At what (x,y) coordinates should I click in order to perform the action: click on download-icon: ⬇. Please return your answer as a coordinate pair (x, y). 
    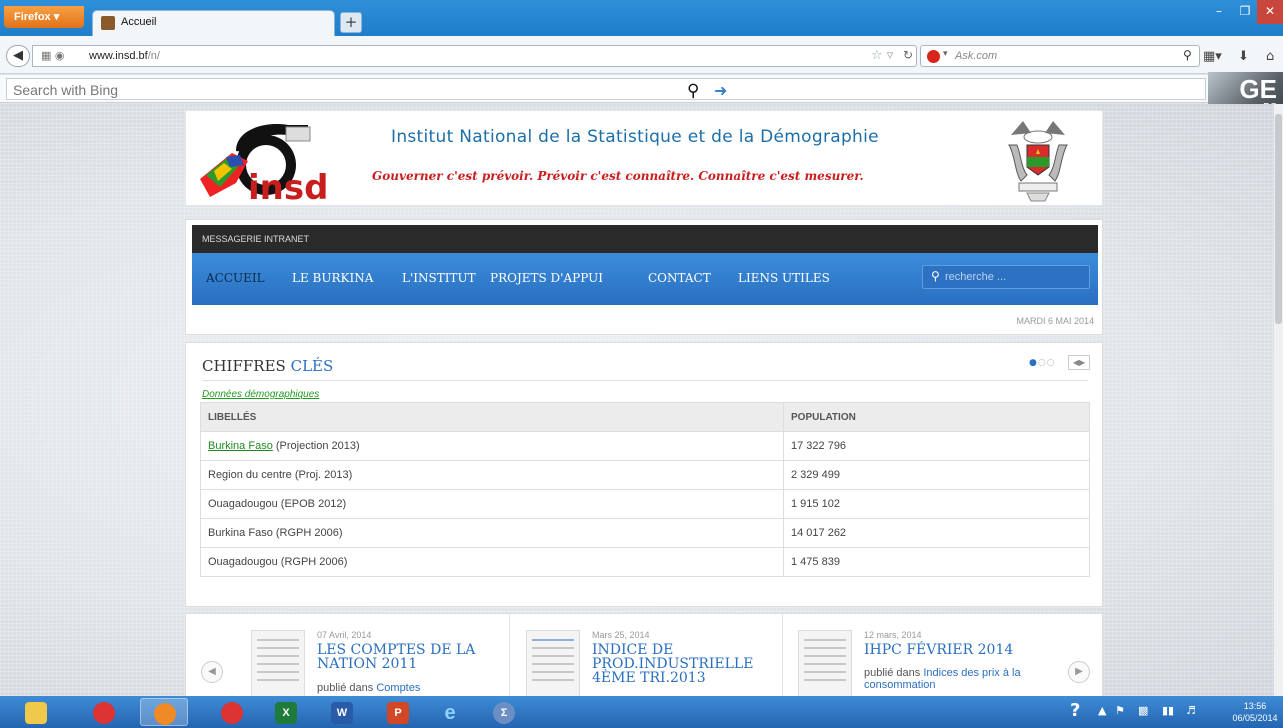
    Looking at the image, I should click on (1243, 56).